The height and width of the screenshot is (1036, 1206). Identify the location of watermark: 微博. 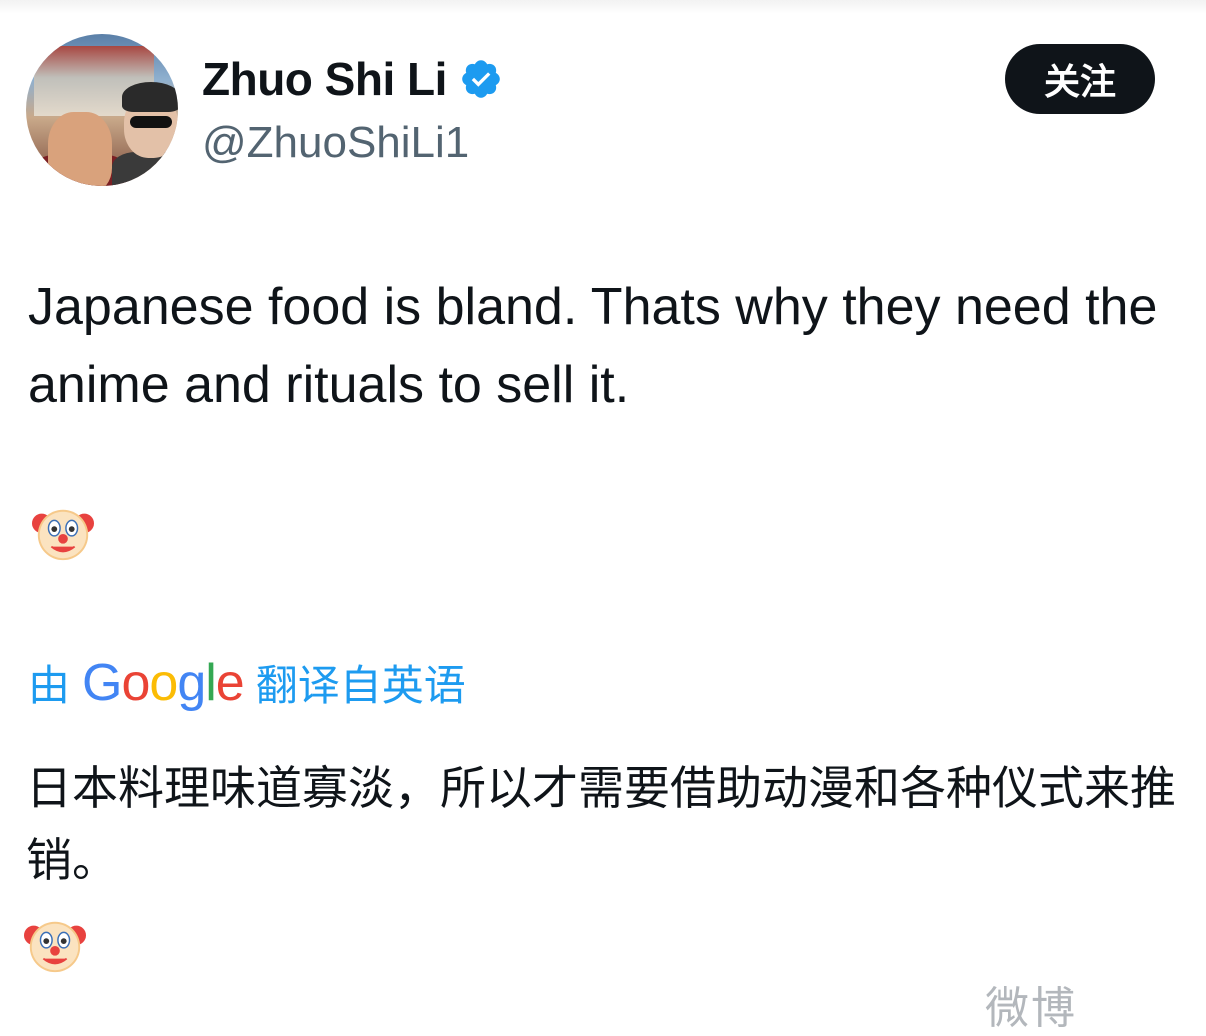
(1031, 1008).